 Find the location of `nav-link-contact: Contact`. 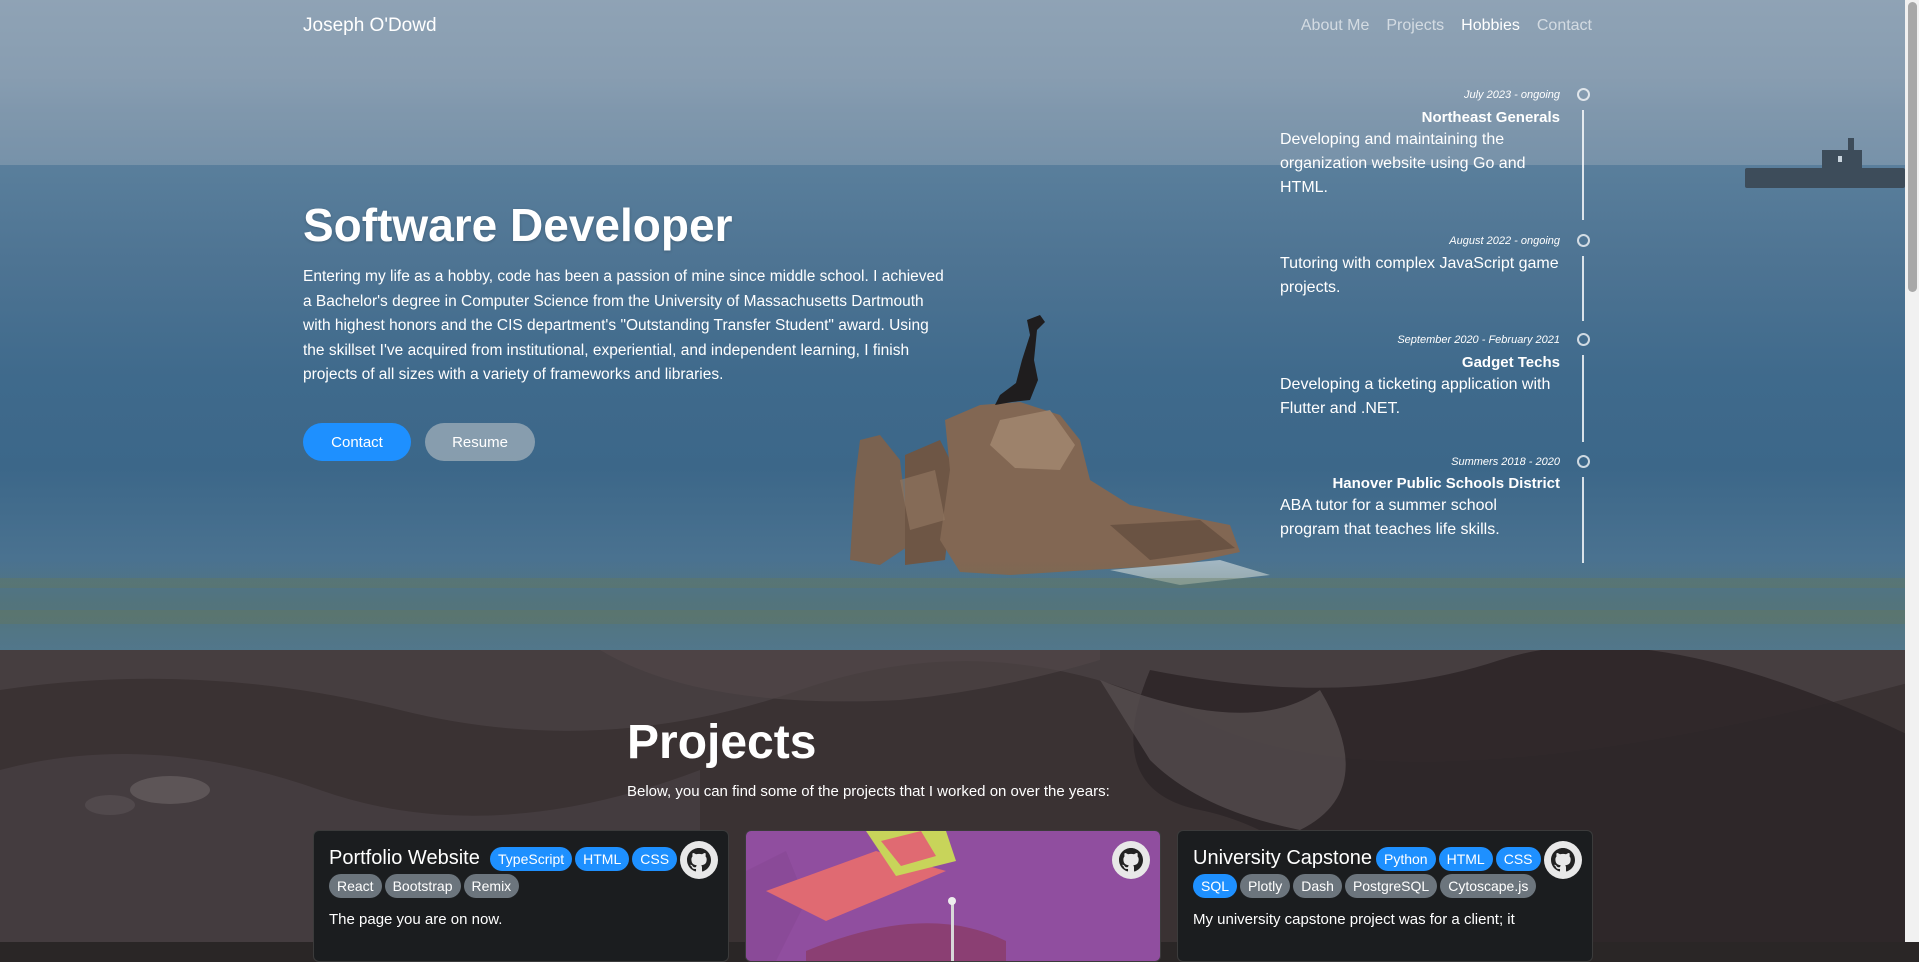

nav-link-contact: Contact is located at coordinates (1564, 26).